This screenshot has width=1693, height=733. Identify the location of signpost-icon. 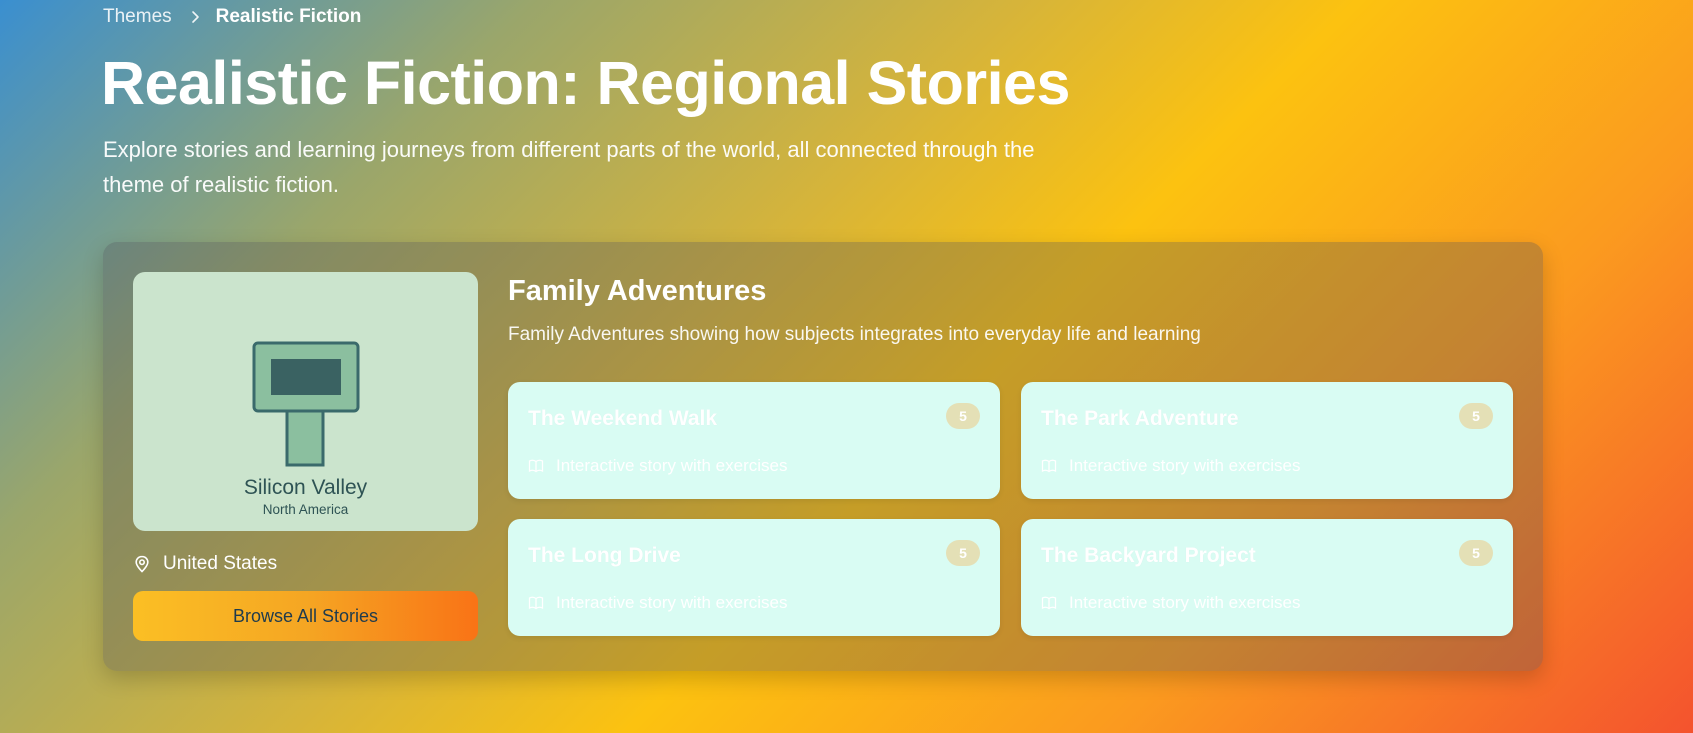
(305, 404).